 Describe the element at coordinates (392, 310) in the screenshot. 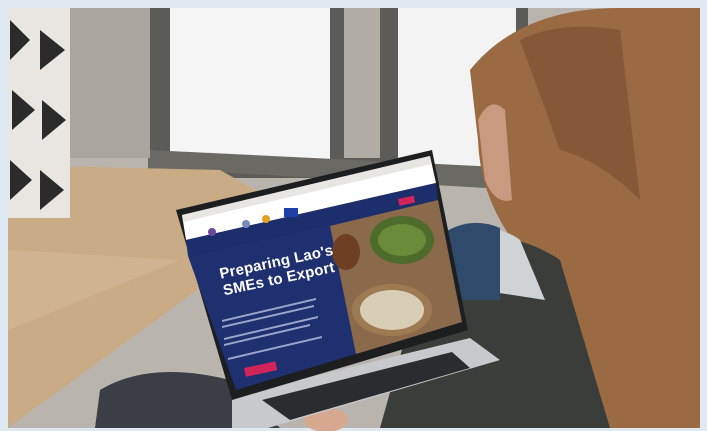

I see `white-grains` at that location.